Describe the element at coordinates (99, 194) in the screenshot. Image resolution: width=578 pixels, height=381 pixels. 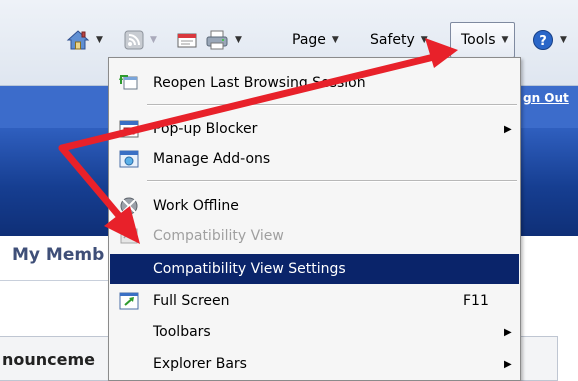
I see `annotation-arrow-to-compatibility-view-settings` at that location.